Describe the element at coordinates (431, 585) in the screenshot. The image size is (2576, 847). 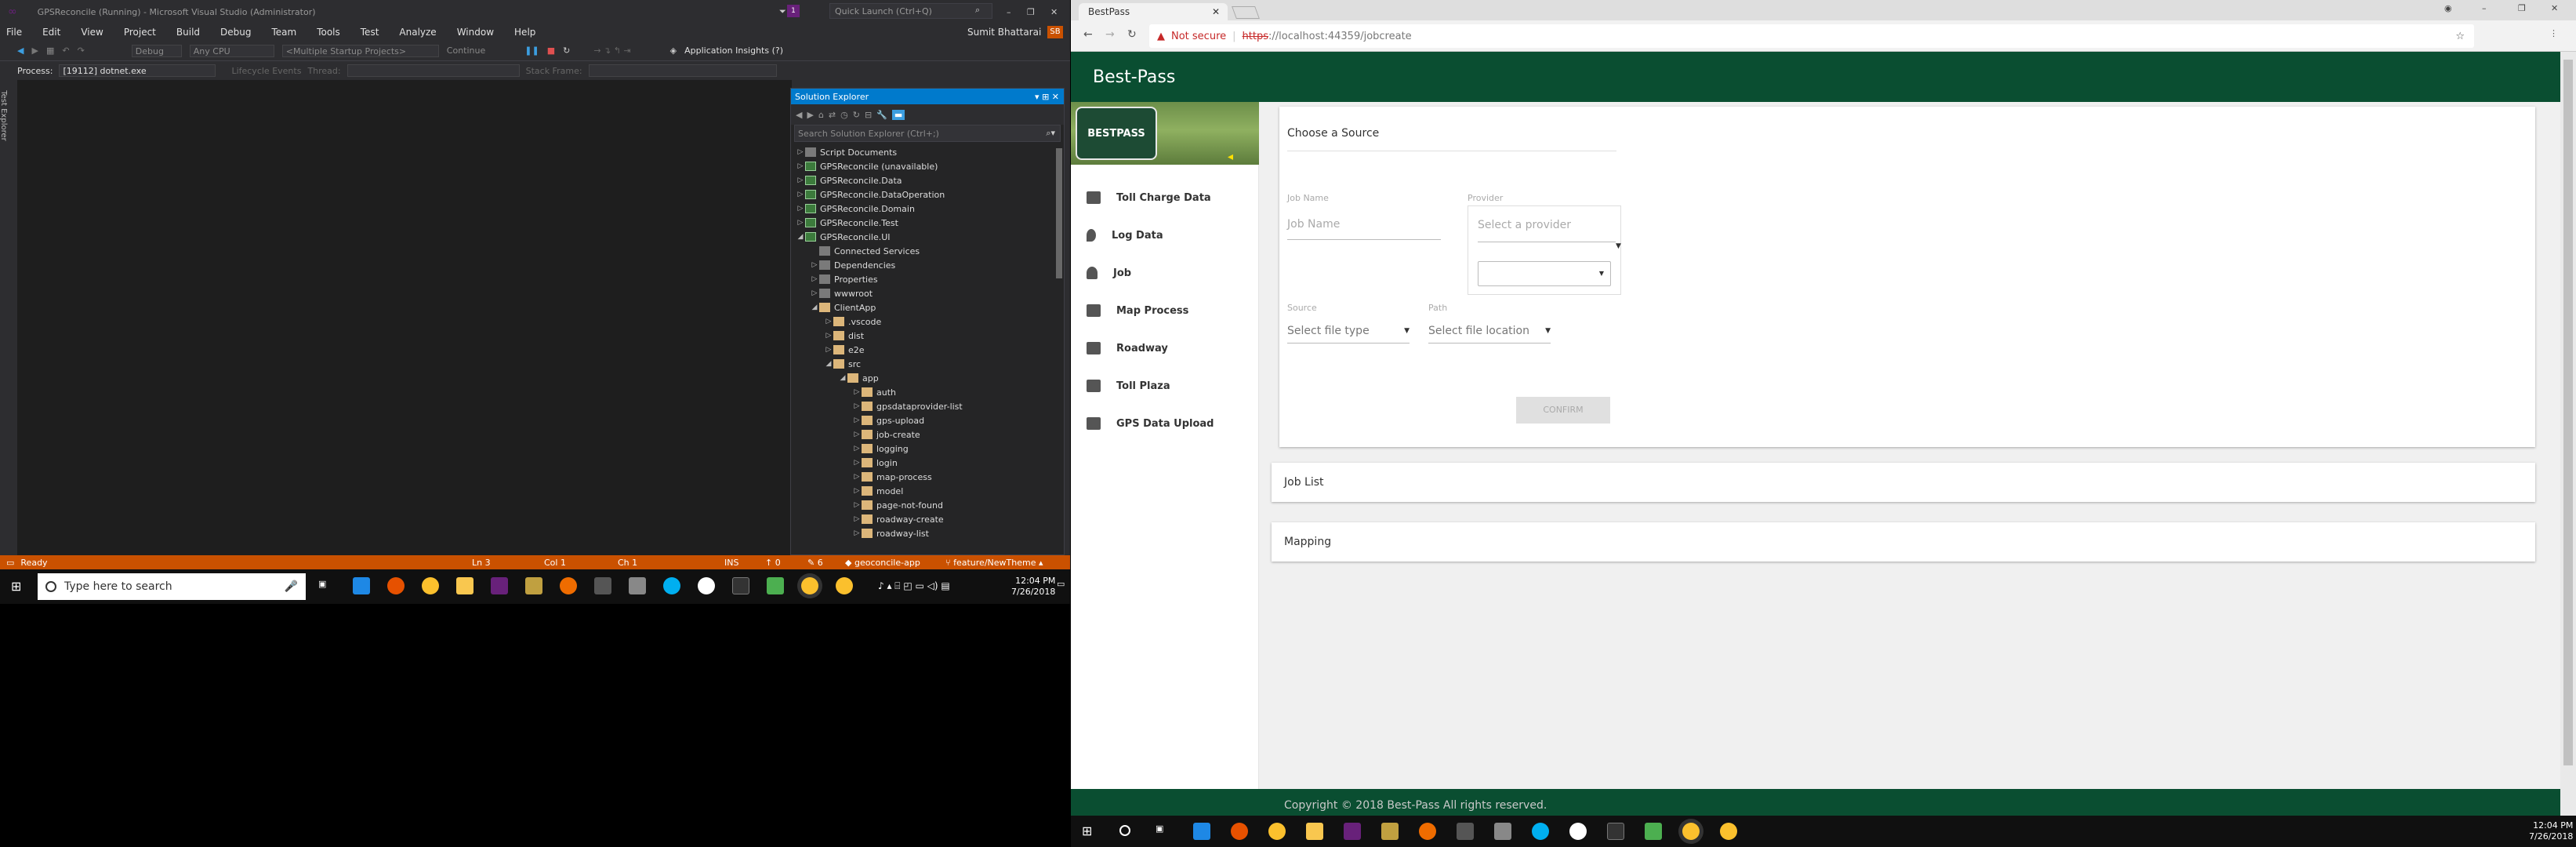
I see `chrome-icon` at that location.